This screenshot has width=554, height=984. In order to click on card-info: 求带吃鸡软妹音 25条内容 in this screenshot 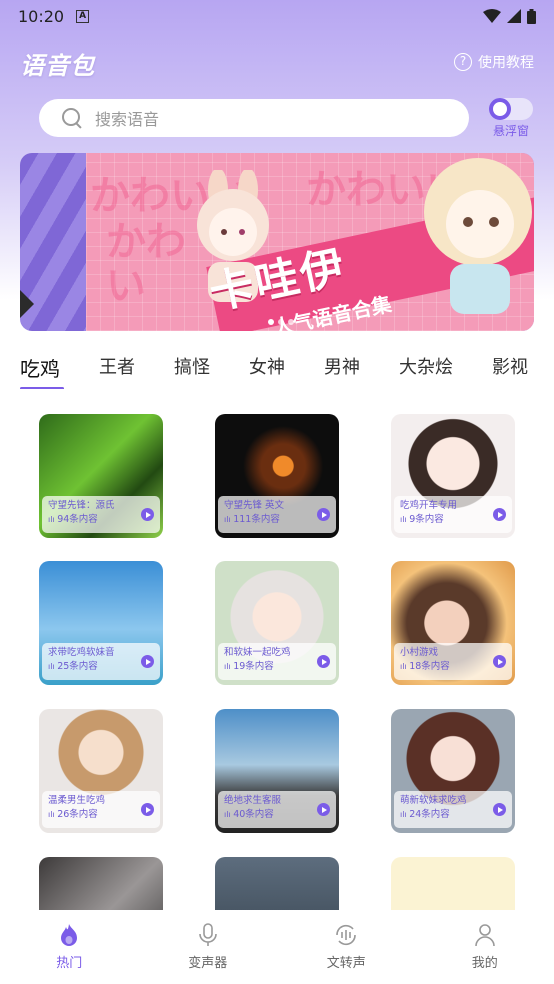, I will do `click(101, 661)`.